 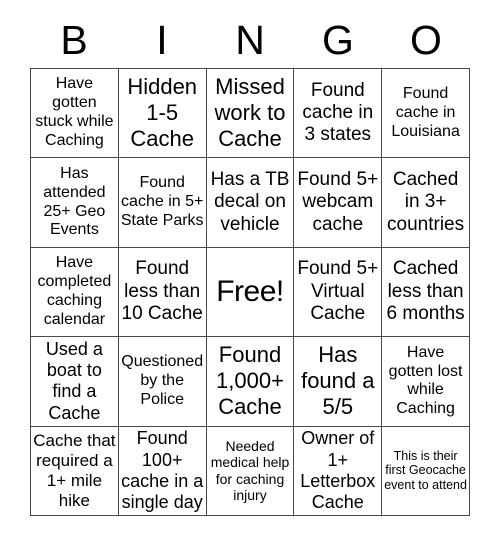 I want to click on bingo-cell: Used a boat to find a Cache, so click(x=75, y=382).